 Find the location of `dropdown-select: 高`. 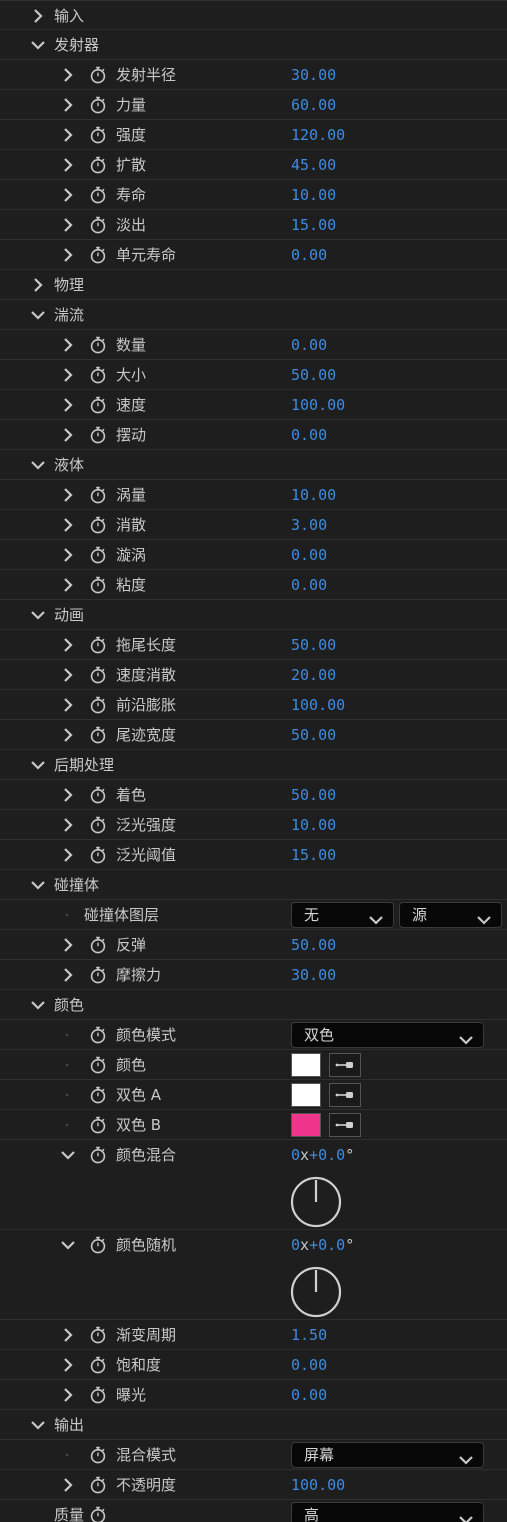

dropdown-select: 高 is located at coordinates (387, 1512).